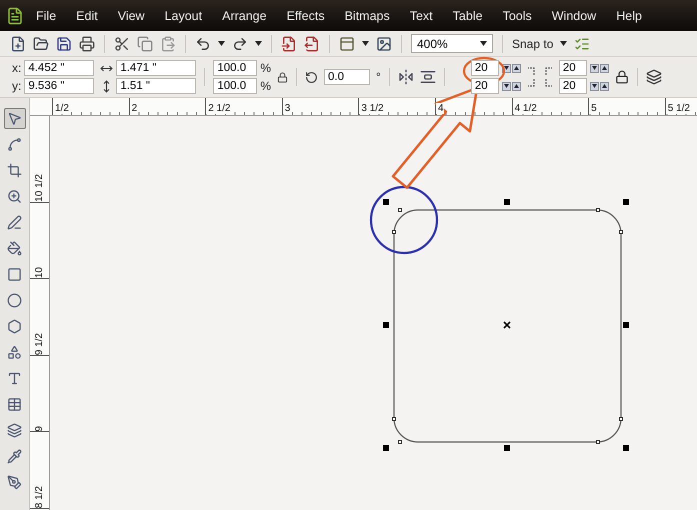 The image size is (697, 510). What do you see at coordinates (347, 44) in the screenshot?
I see `window-icon` at bounding box center [347, 44].